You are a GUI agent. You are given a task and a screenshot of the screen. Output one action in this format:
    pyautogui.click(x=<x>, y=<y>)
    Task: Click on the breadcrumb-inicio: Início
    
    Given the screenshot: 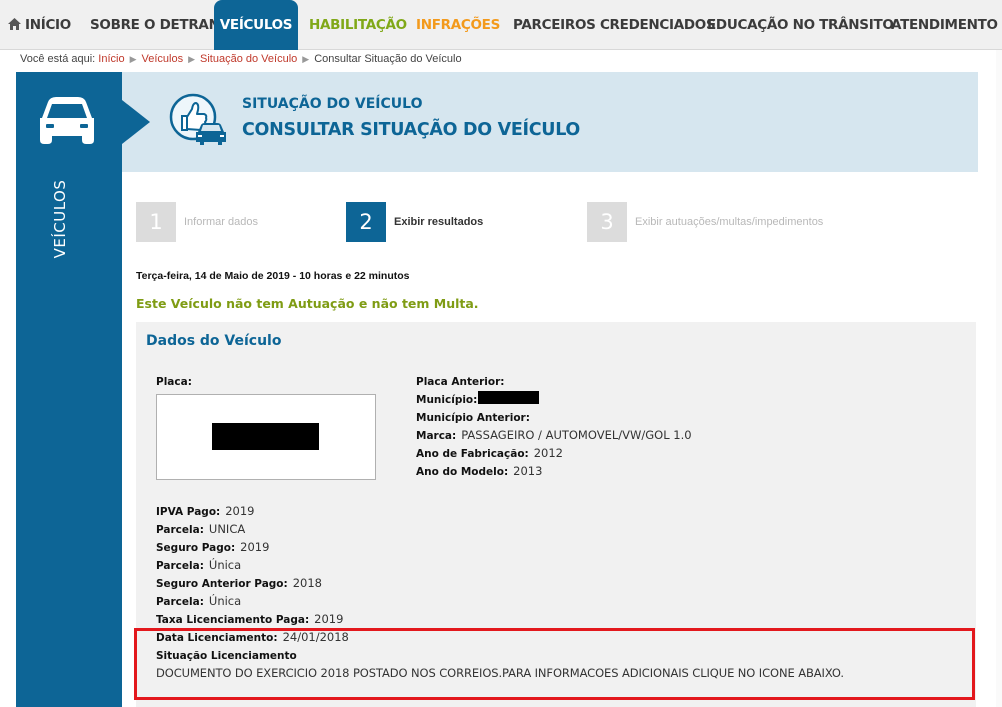 What is the action you would take?
    pyautogui.click(x=111, y=59)
    